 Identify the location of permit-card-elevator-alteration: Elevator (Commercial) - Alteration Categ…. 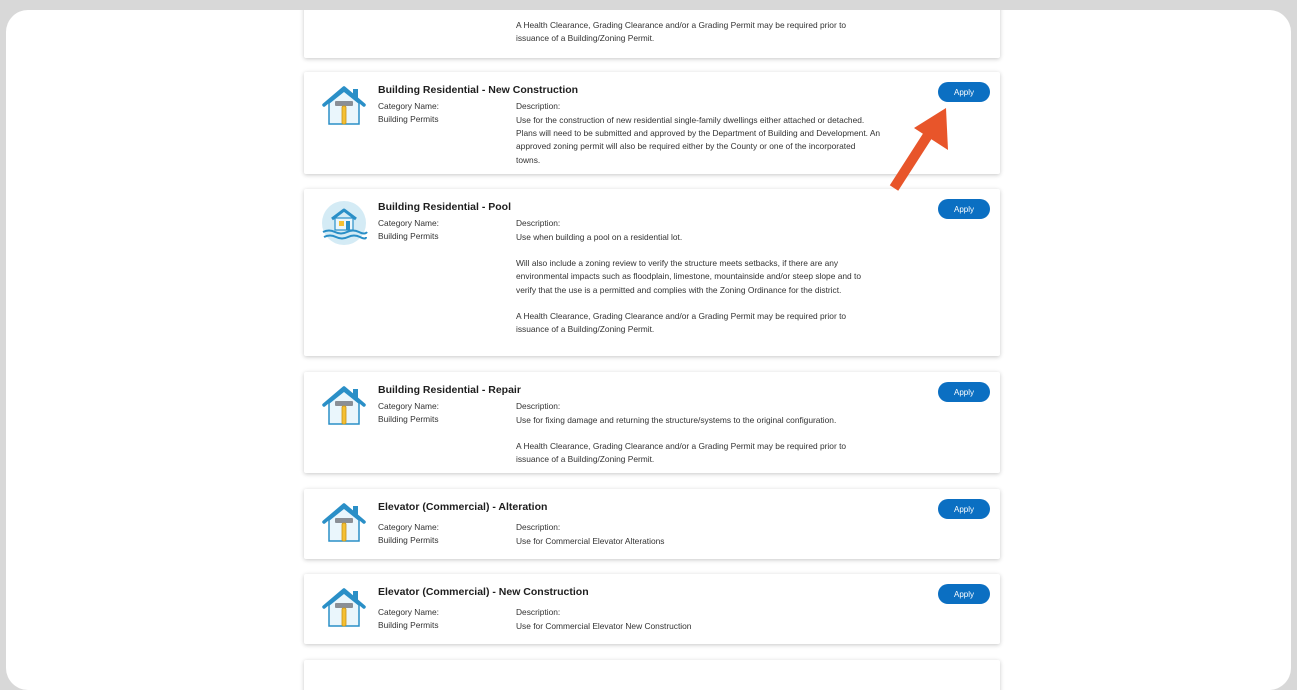
(652, 524).